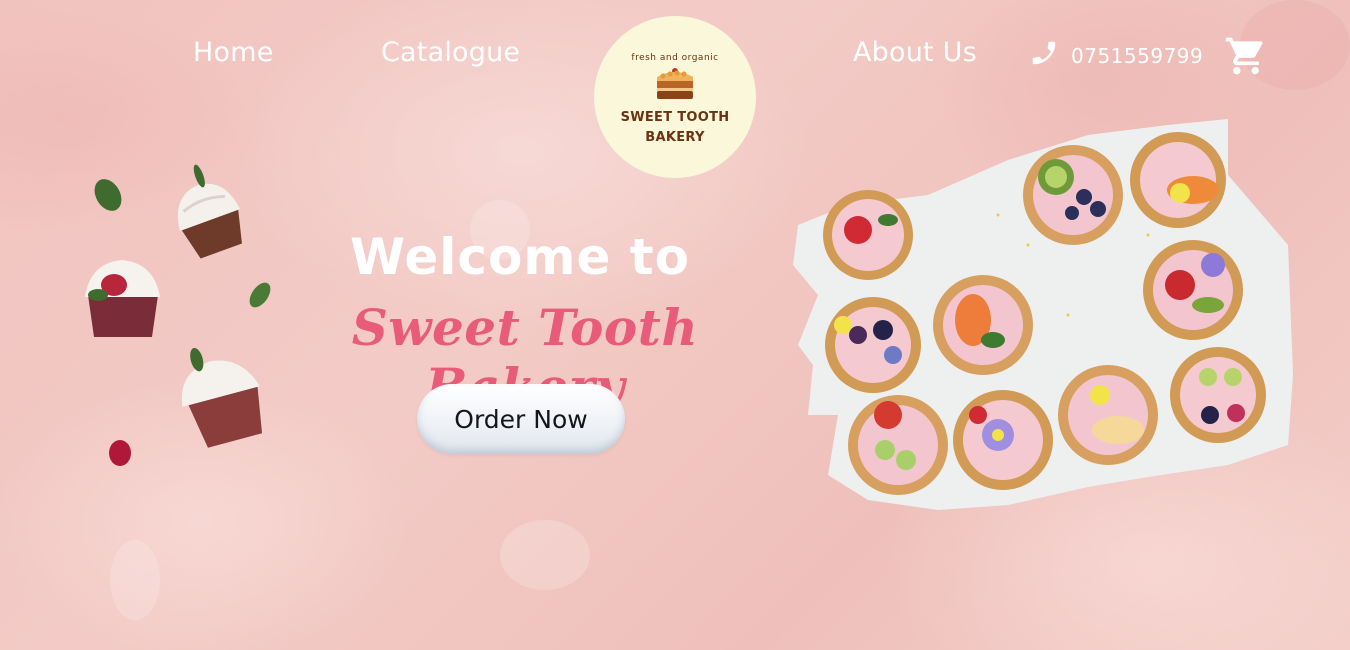 Image resolution: width=1350 pixels, height=650 pixels. I want to click on phone-contact: 0751559799, so click(1116, 55).